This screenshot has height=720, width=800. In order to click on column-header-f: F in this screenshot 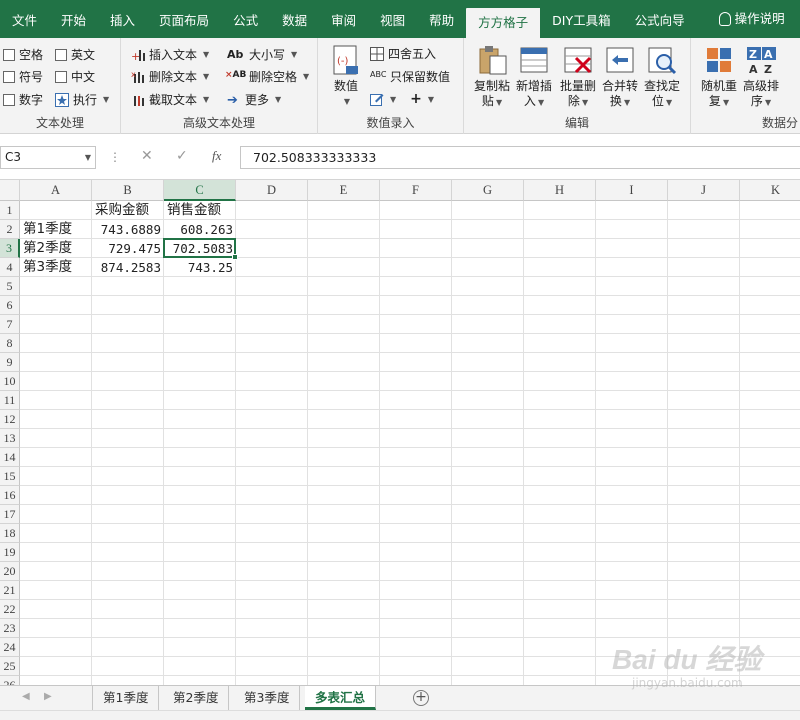, I will do `click(416, 190)`.